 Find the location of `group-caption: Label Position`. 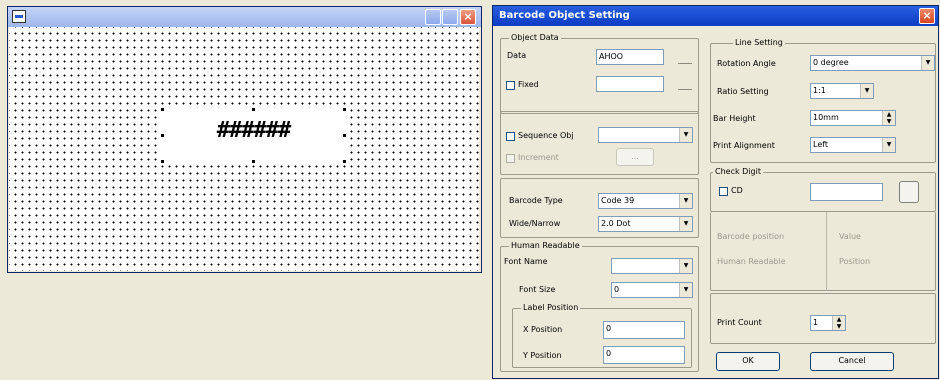

group-caption: Label Position is located at coordinates (551, 307).